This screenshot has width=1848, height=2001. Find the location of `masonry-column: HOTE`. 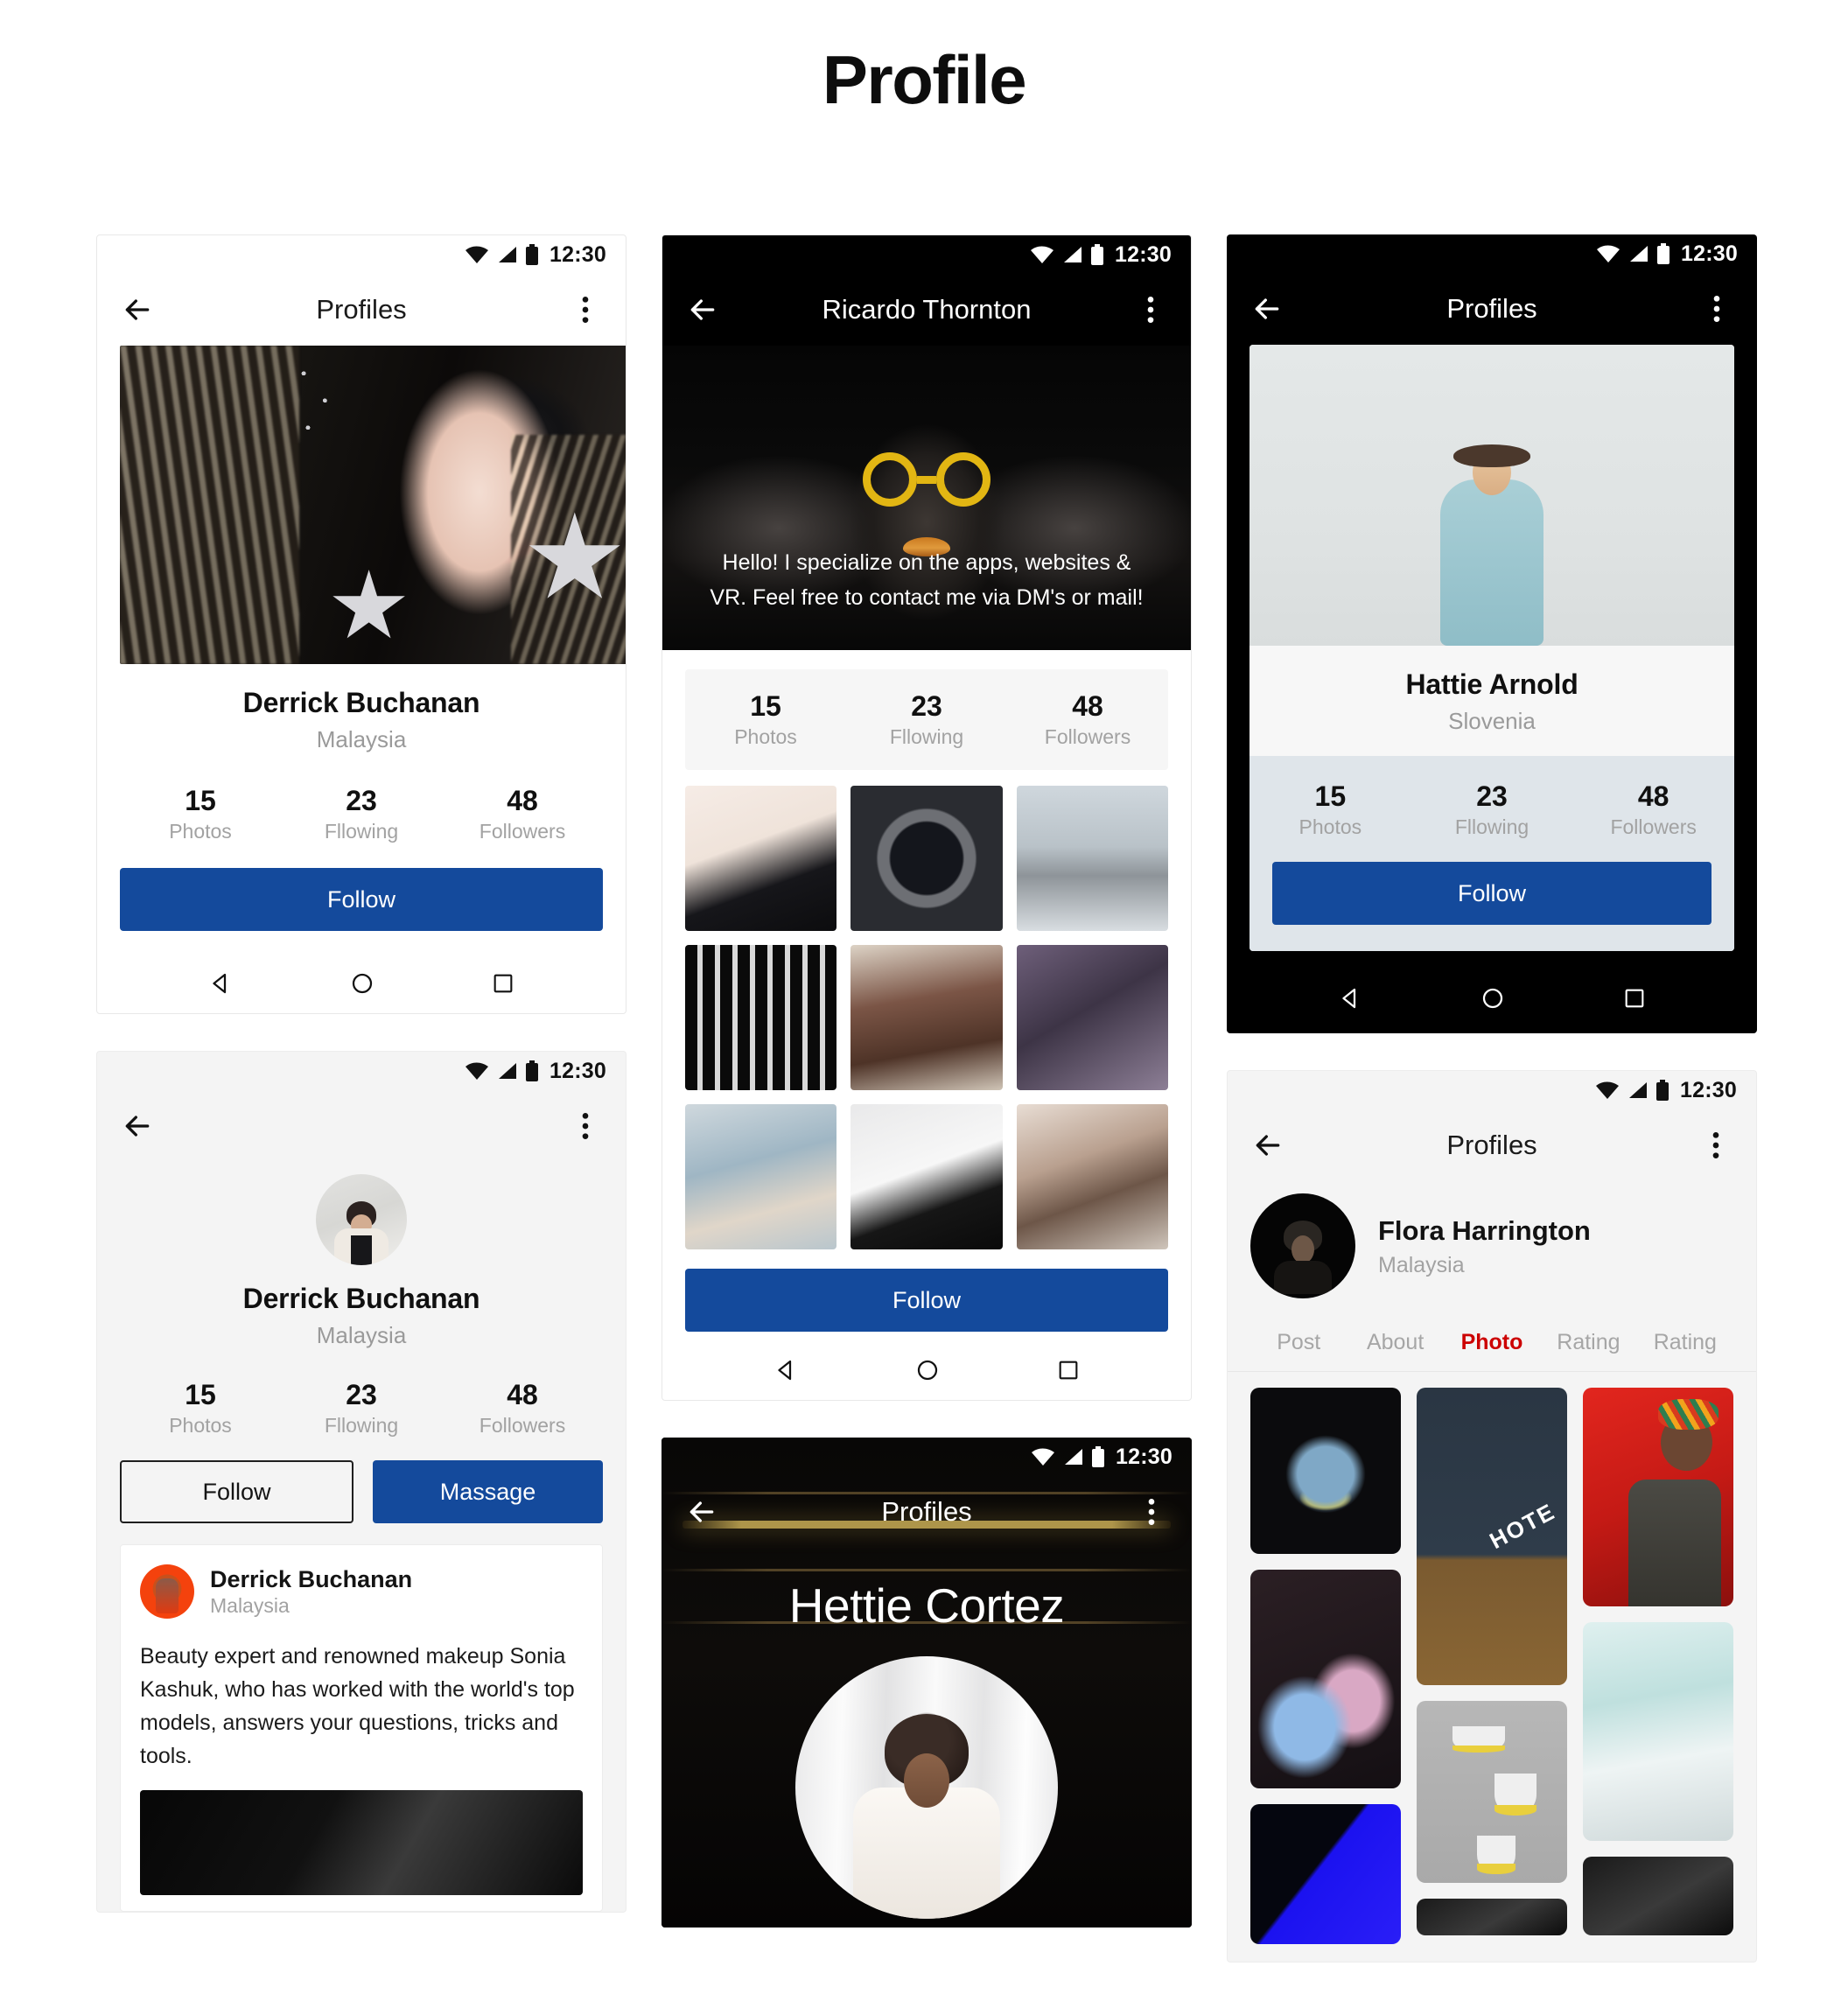

masonry-column: HOTE is located at coordinates (1492, 1666).